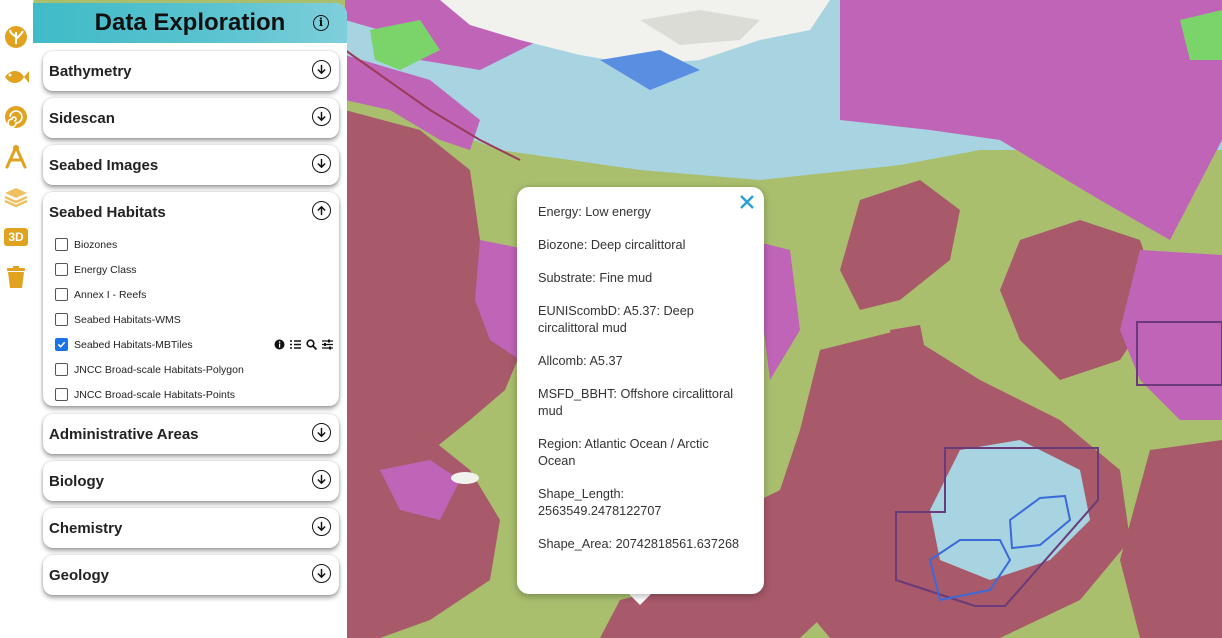 Image resolution: width=1222 pixels, height=638 pixels. I want to click on layer-row-annex-reefs: Annex I - Reefs, so click(191, 294).